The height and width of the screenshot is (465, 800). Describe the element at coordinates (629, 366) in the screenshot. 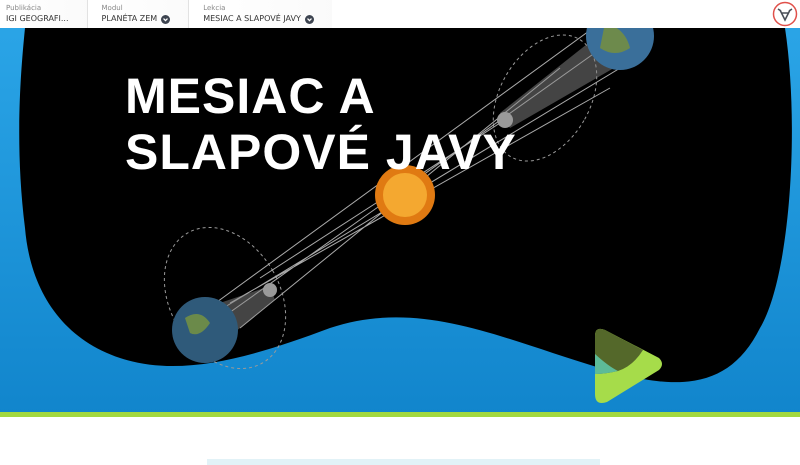

I see `play-logo-icon` at that location.